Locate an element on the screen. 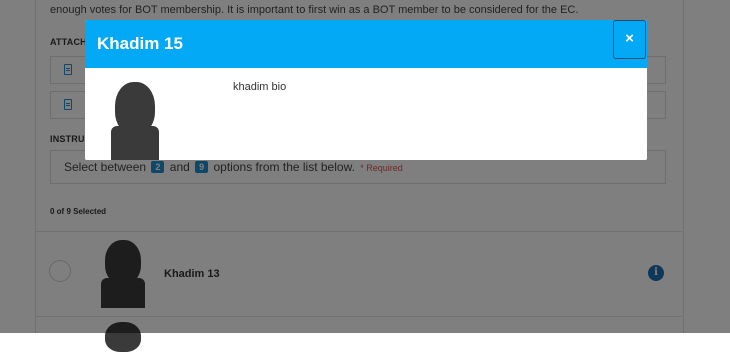 This screenshot has height=352, width=730. modal-header: Khadim 15 × is located at coordinates (366, 44).